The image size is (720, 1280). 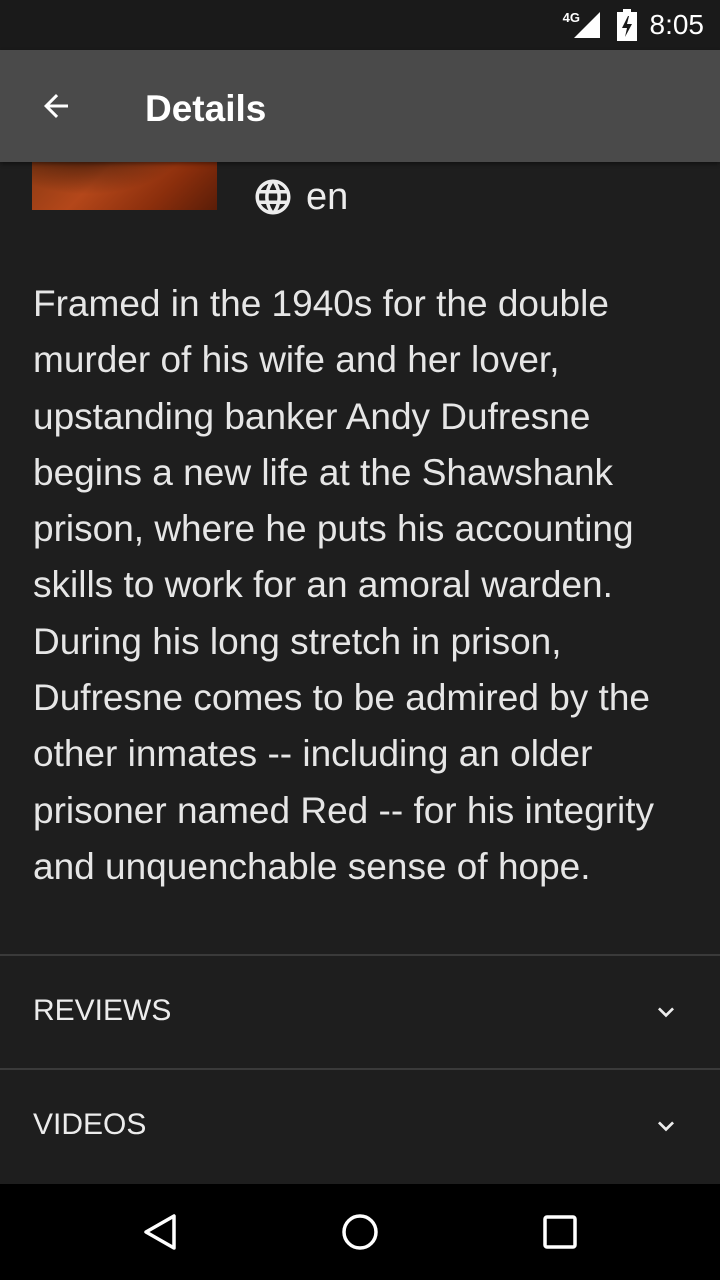 I want to click on nav-recents-icon, so click(x=560, y=1232).